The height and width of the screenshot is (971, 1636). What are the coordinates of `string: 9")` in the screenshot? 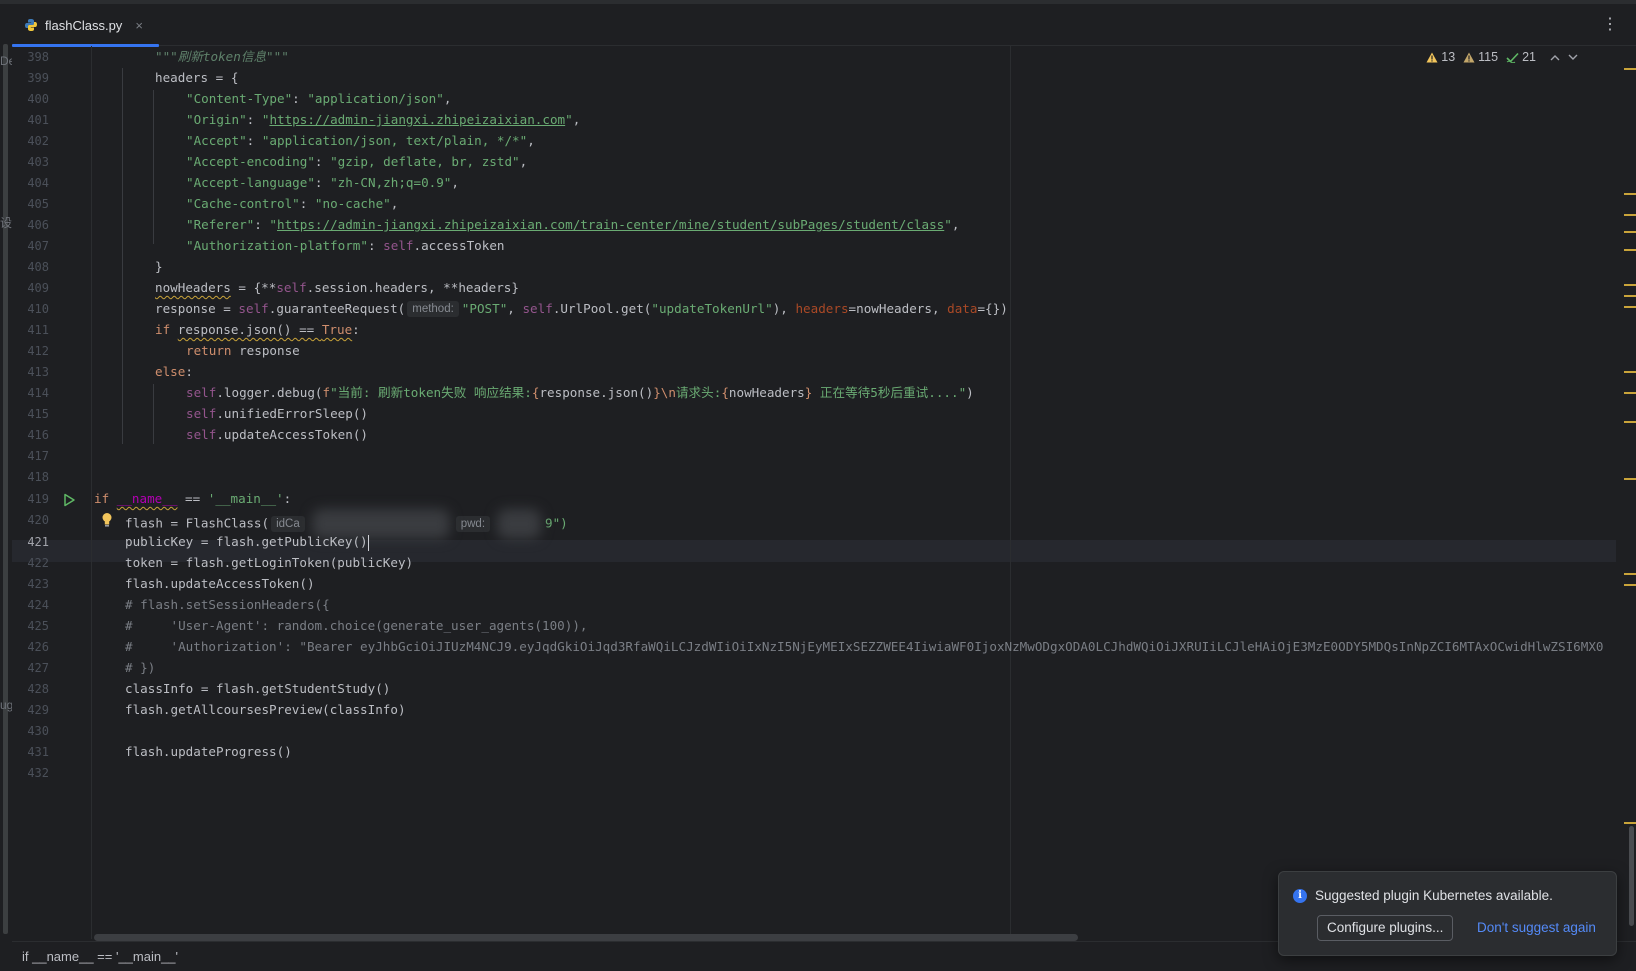 It's located at (556, 523).